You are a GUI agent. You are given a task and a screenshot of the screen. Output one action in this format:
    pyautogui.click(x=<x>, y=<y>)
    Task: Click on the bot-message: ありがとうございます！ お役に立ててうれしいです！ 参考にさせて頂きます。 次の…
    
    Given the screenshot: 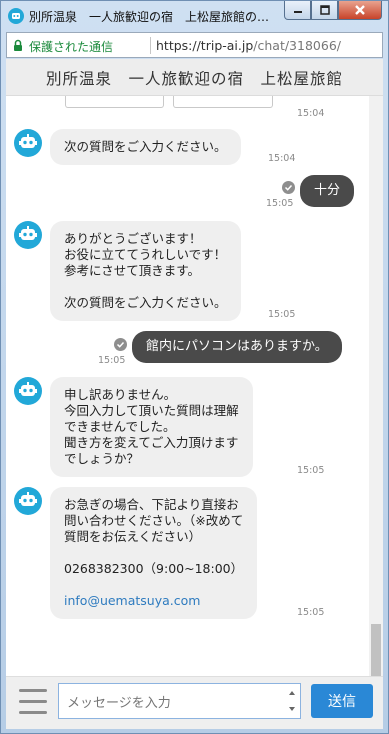 What is the action you would take?
    pyautogui.click(x=145, y=271)
    